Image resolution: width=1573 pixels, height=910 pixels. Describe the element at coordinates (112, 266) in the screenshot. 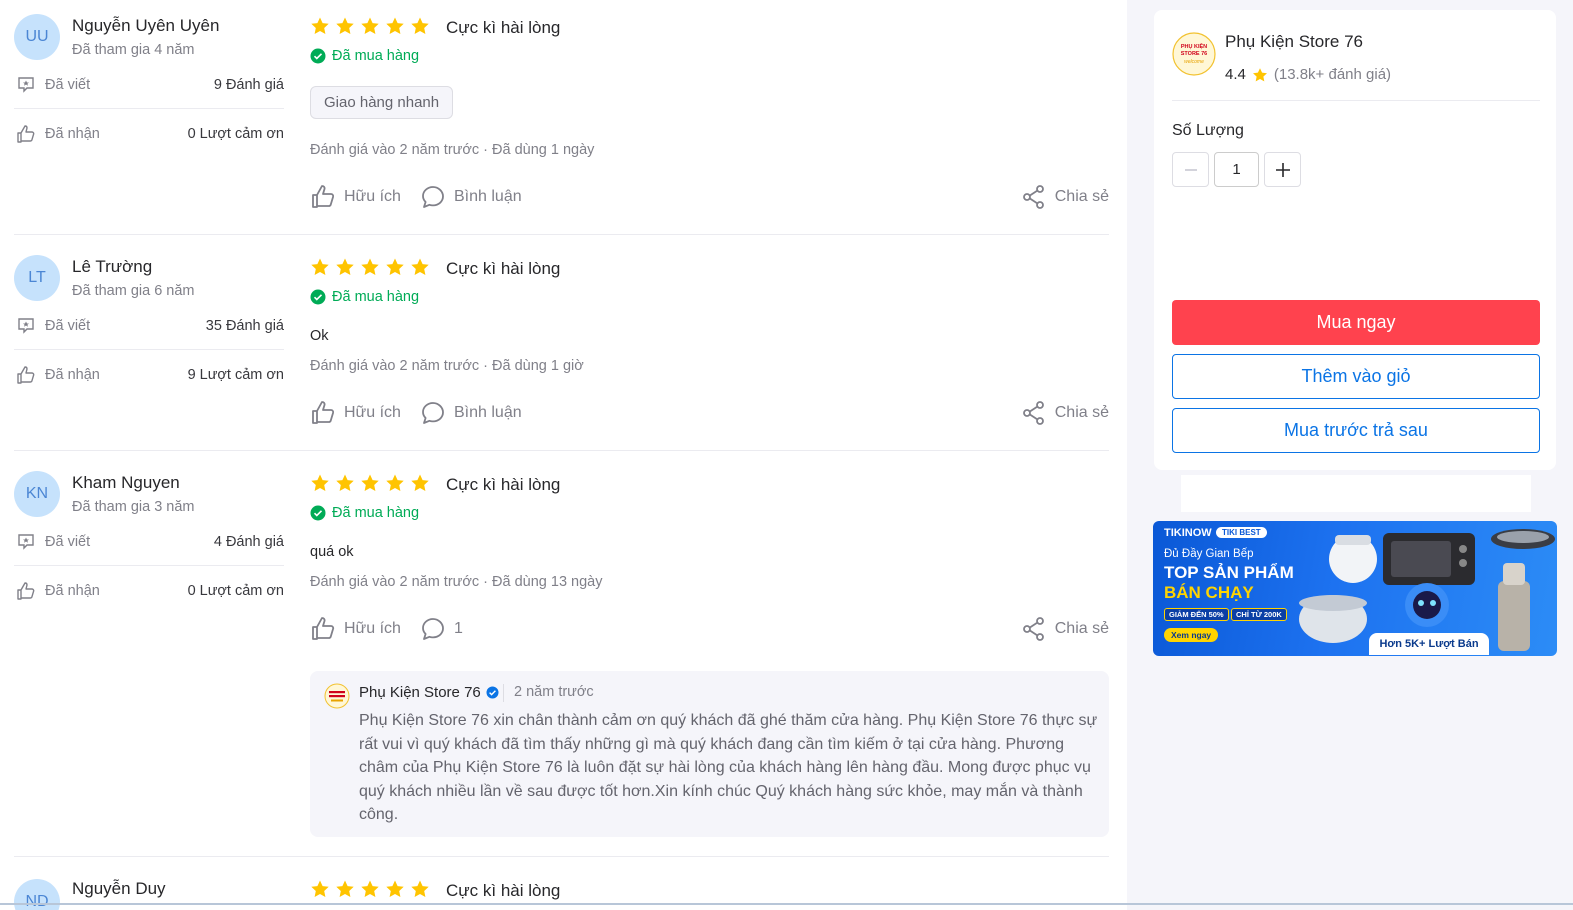

I see `reviewer-name: Lê Trường` at that location.